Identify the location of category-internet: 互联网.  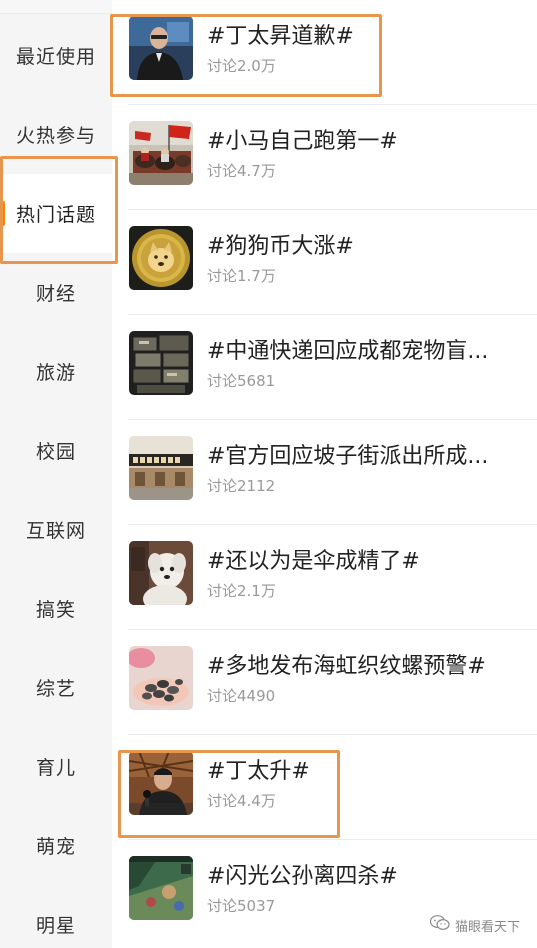
(56, 529).